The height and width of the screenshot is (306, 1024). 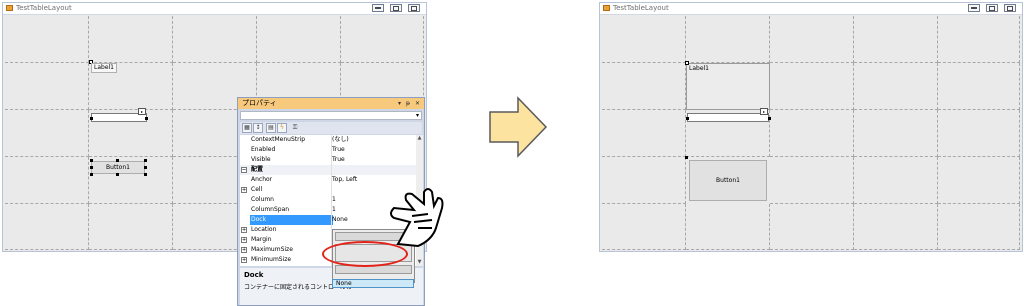 What do you see at coordinates (282, 128) in the screenshot?
I see `events-icon: ϟ` at bounding box center [282, 128].